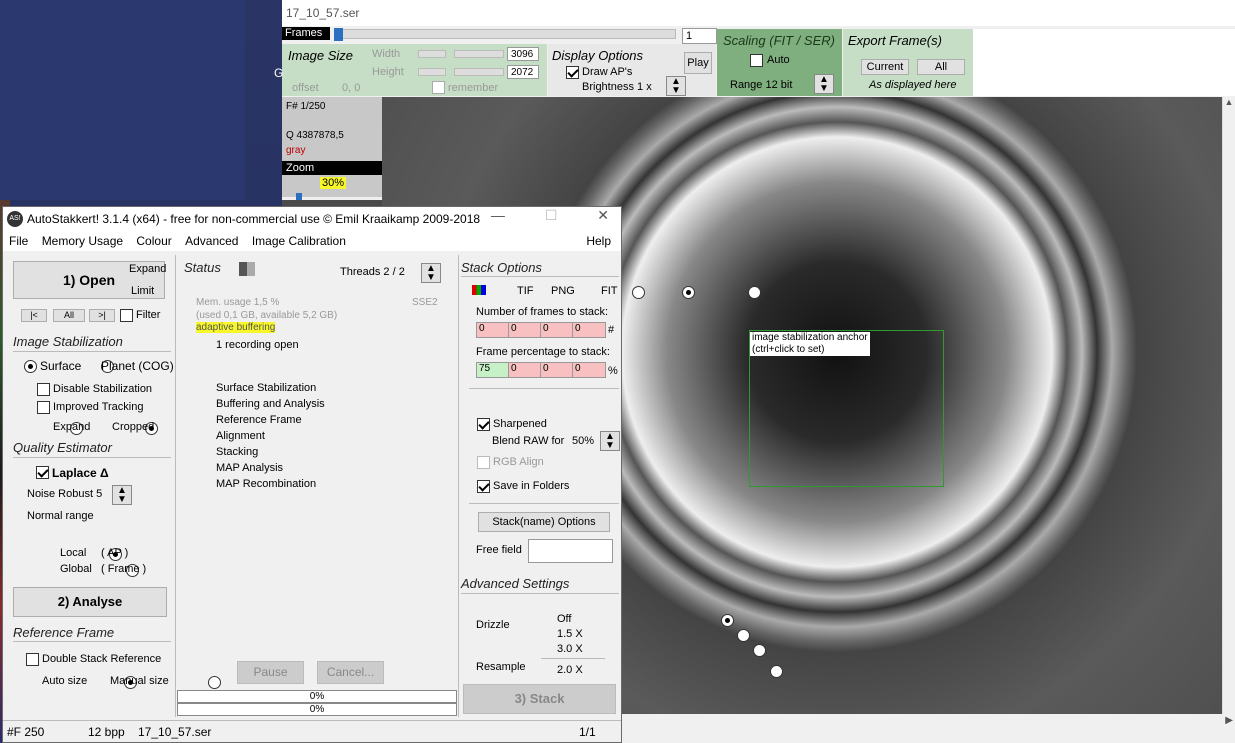 This screenshot has width=1235, height=743. I want to click on frame-number-input: 1, so click(699, 36).